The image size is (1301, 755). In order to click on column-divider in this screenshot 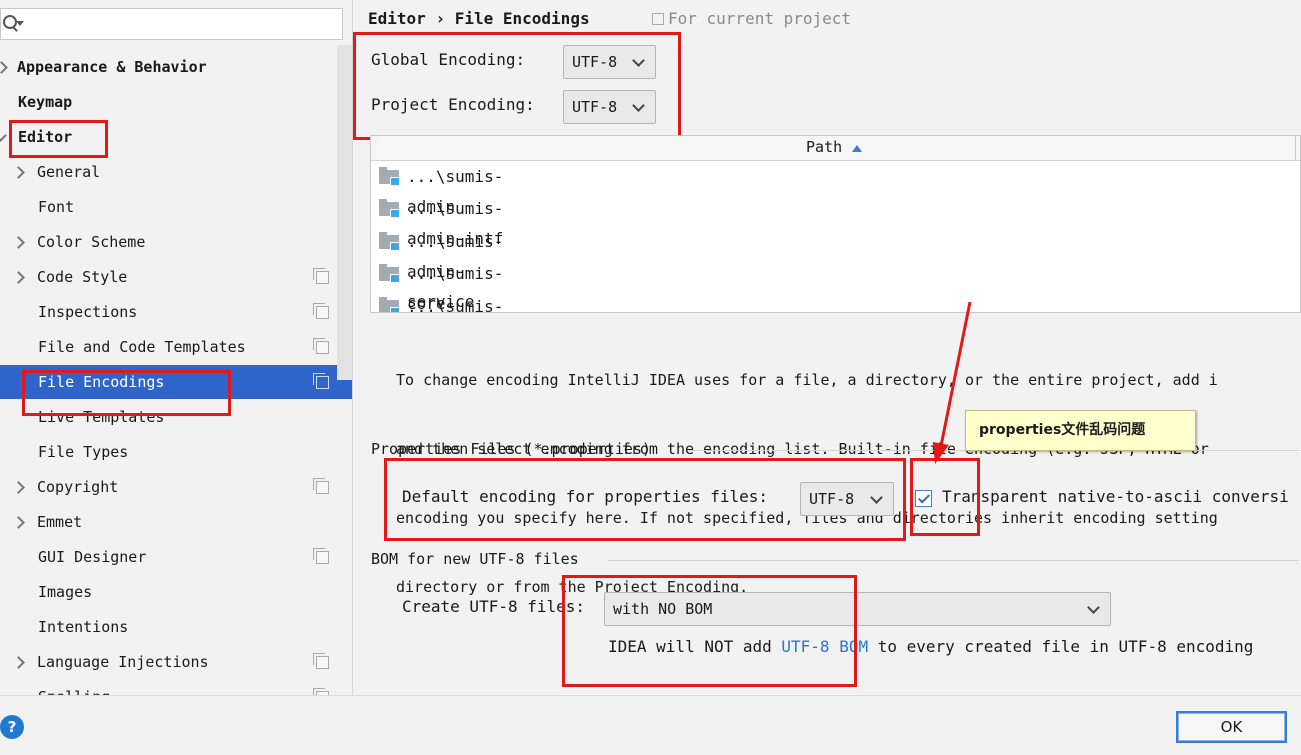, I will do `click(1295, 148)`.